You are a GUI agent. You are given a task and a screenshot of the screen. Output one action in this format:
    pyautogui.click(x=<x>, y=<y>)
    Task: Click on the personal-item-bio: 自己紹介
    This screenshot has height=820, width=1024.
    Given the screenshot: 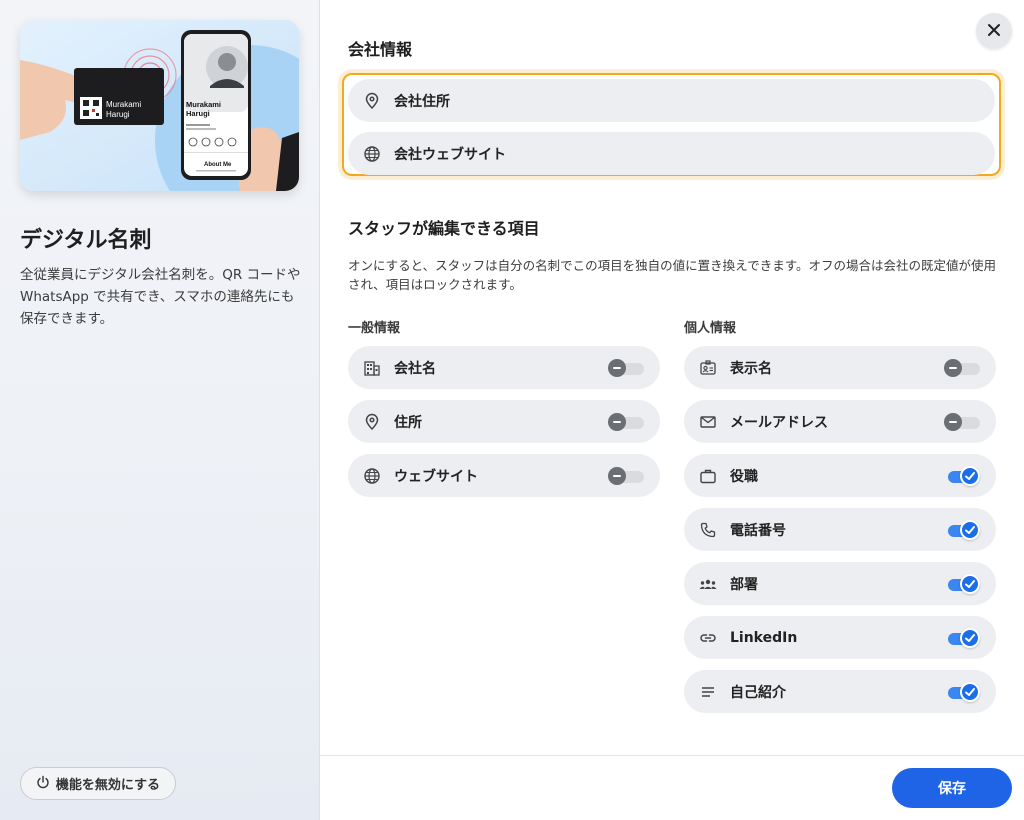 What is the action you would take?
    pyautogui.click(x=840, y=691)
    